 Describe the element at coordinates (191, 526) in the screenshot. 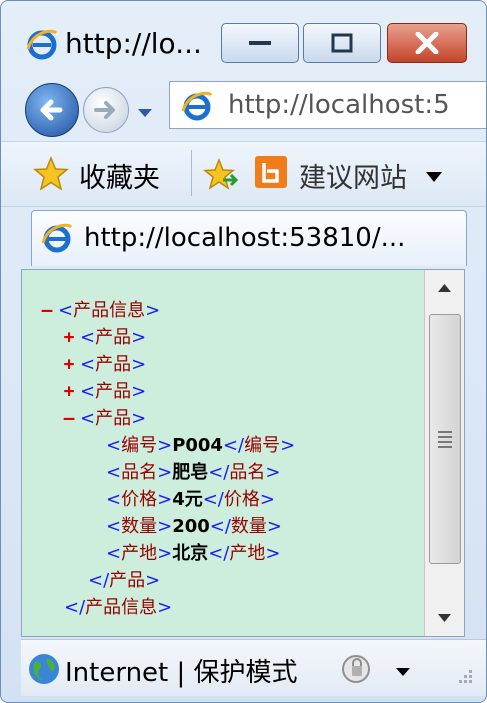

I see `xml-field-value: 200` at that location.